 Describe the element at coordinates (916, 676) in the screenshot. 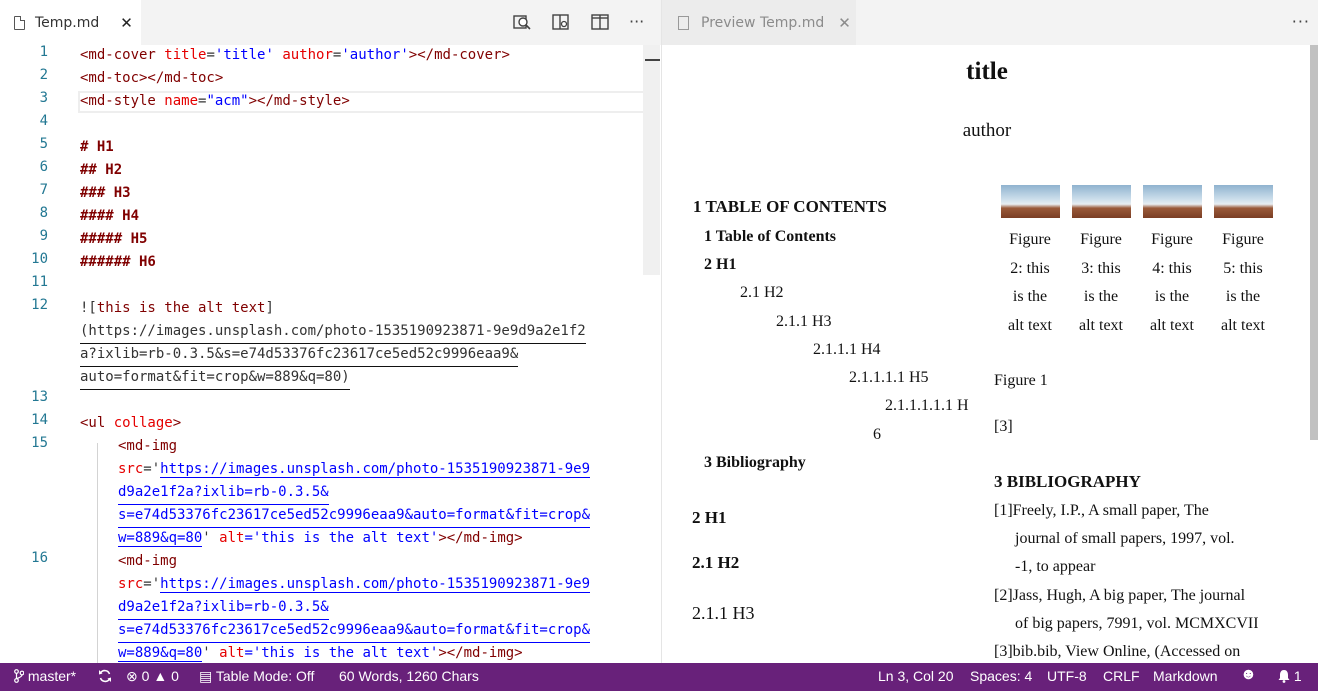

I see `cursor-position: Ln 3, Col 20` at that location.